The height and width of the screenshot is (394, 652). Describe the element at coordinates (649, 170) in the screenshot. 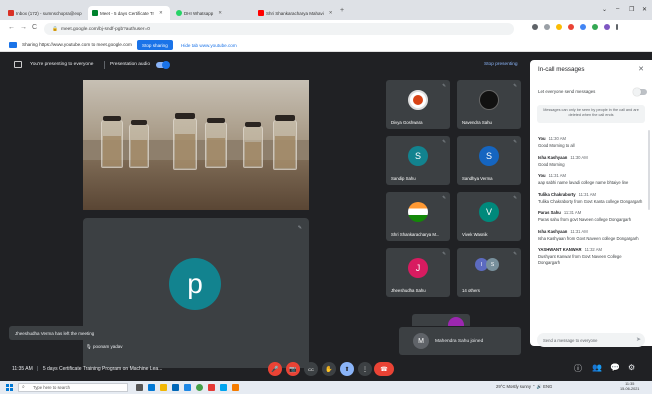

I see `chat-scrollbar` at that location.